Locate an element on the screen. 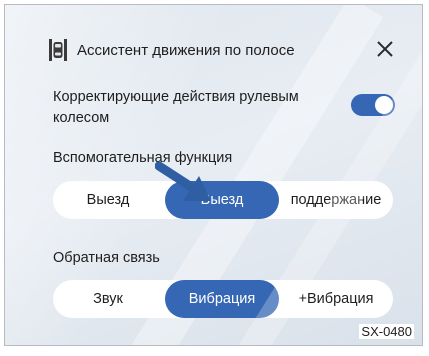  assist-option-exit-1: Выезд is located at coordinates (108, 200).